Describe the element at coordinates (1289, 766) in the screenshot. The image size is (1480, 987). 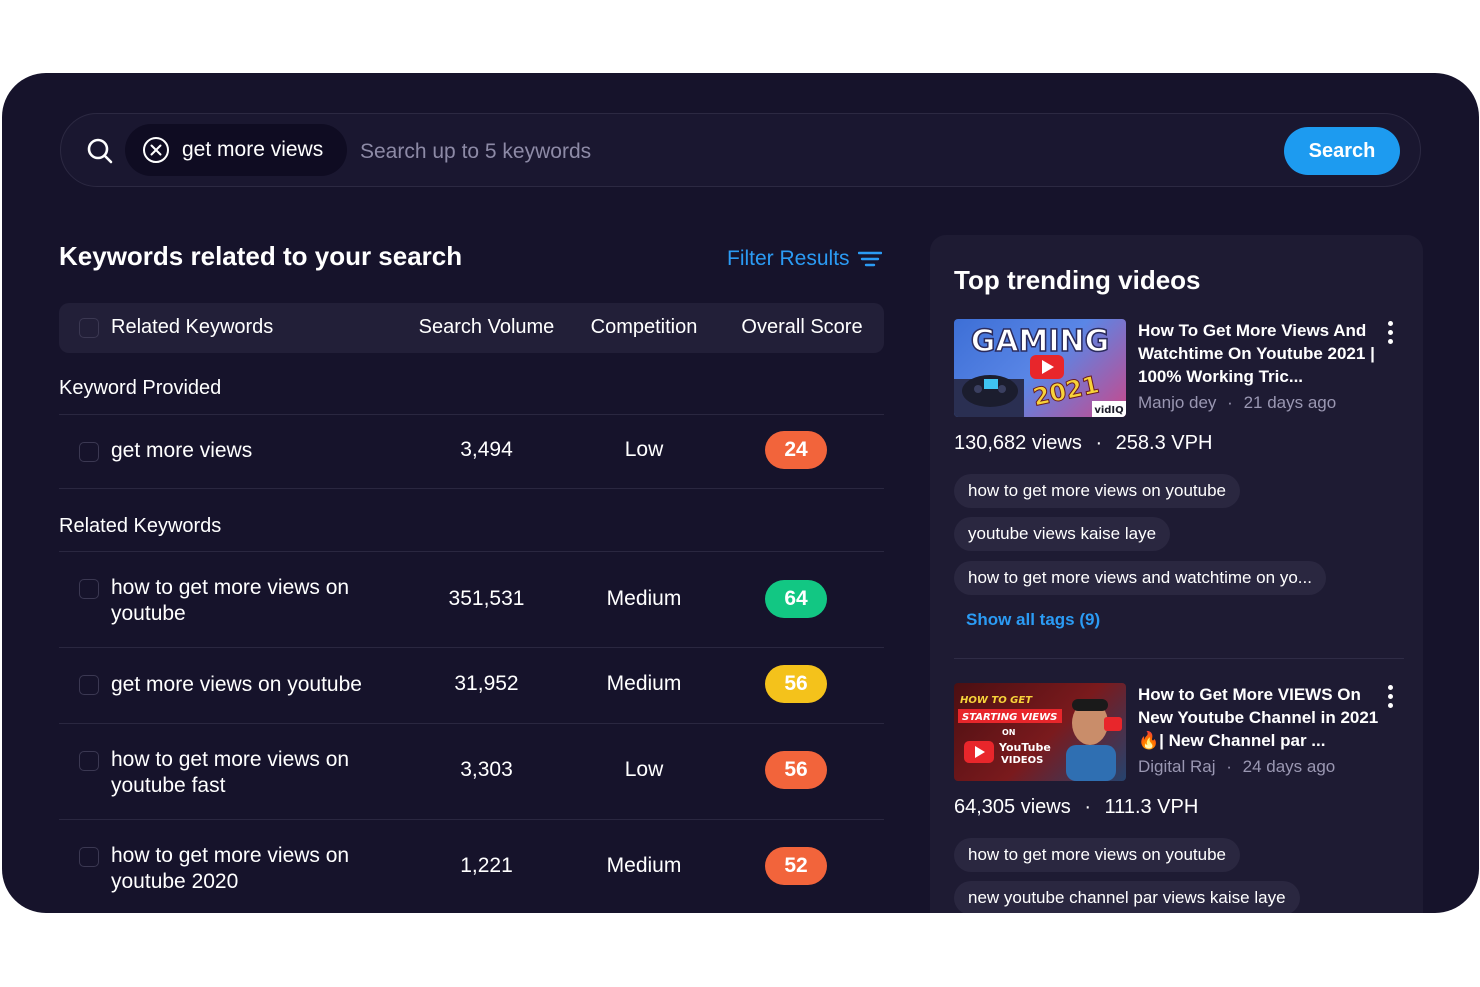
I see `video-age: 24 days ago` at that location.